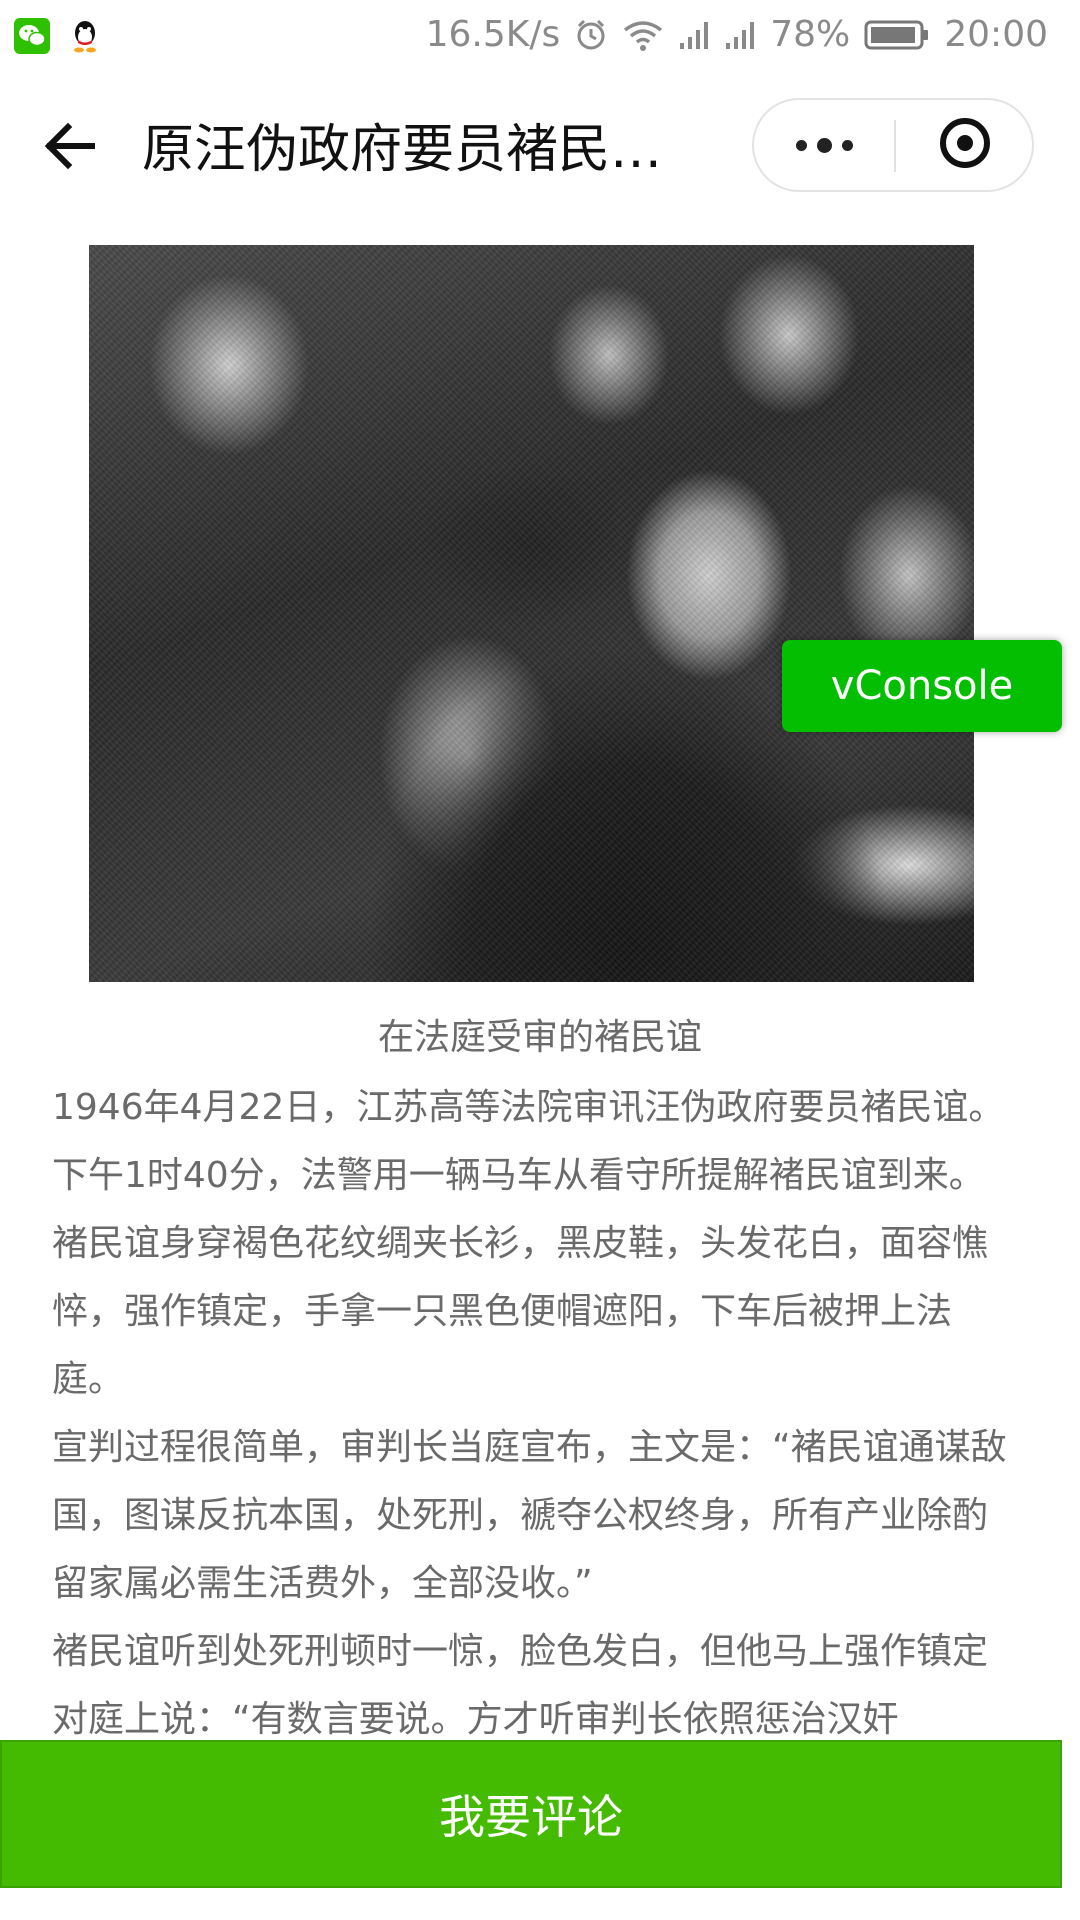 The image size is (1080, 1920). What do you see at coordinates (801, 145) in the screenshot?
I see `more-dots-icon` at bounding box center [801, 145].